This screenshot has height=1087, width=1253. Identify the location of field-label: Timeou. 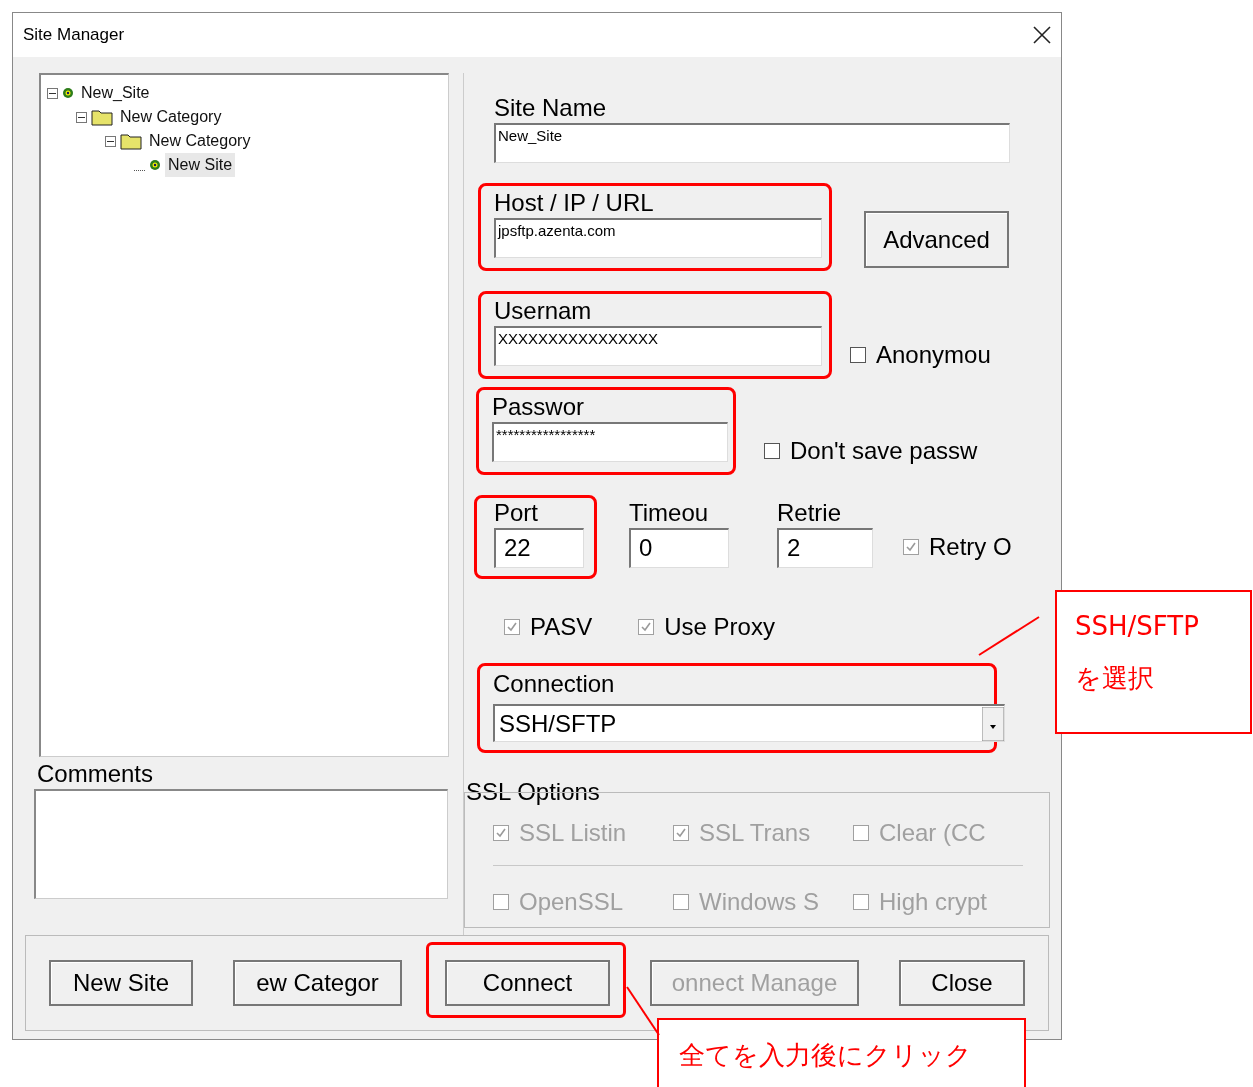
(669, 513).